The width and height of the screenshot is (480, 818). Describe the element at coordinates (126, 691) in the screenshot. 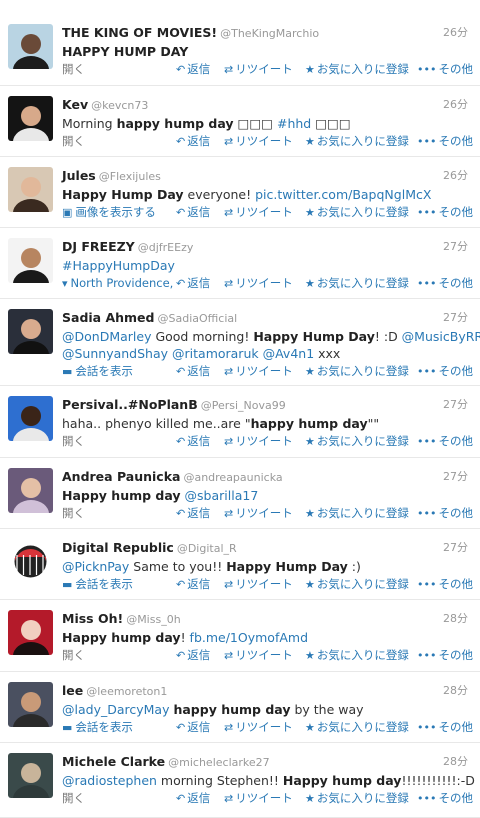

I see `user-handle: @leemoreton1` at that location.